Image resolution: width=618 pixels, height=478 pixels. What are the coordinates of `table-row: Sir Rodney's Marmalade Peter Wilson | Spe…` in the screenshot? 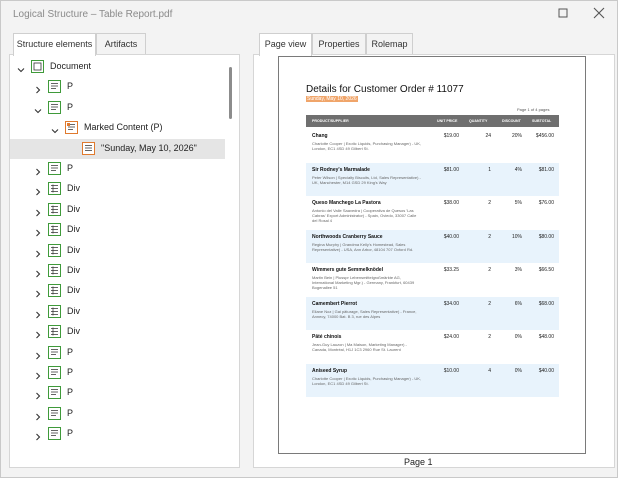 It's located at (432, 179).